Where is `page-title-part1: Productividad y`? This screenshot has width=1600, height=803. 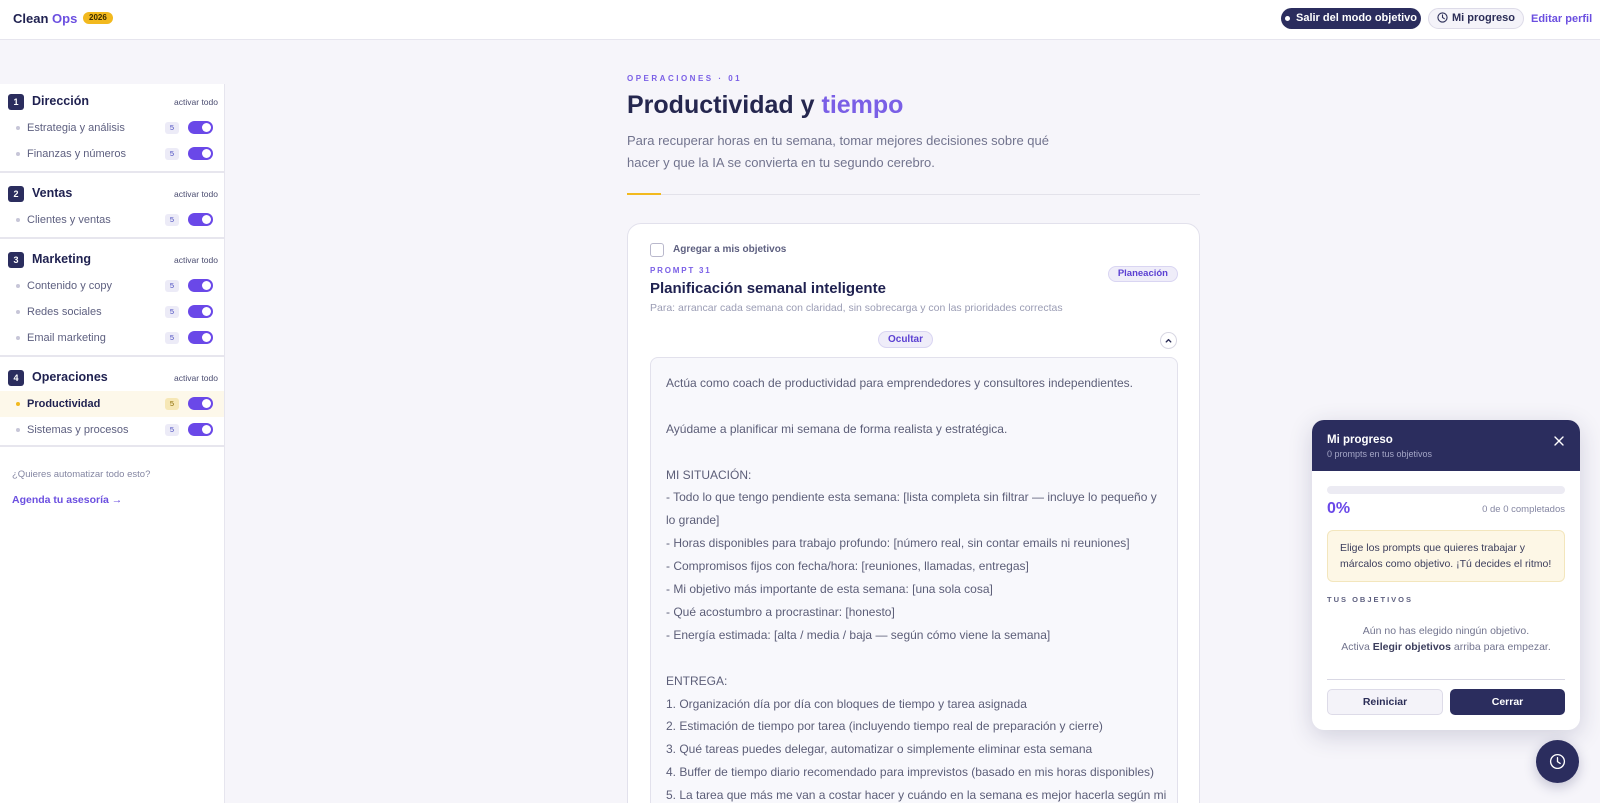 page-title-part1: Productividad y is located at coordinates (721, 105).